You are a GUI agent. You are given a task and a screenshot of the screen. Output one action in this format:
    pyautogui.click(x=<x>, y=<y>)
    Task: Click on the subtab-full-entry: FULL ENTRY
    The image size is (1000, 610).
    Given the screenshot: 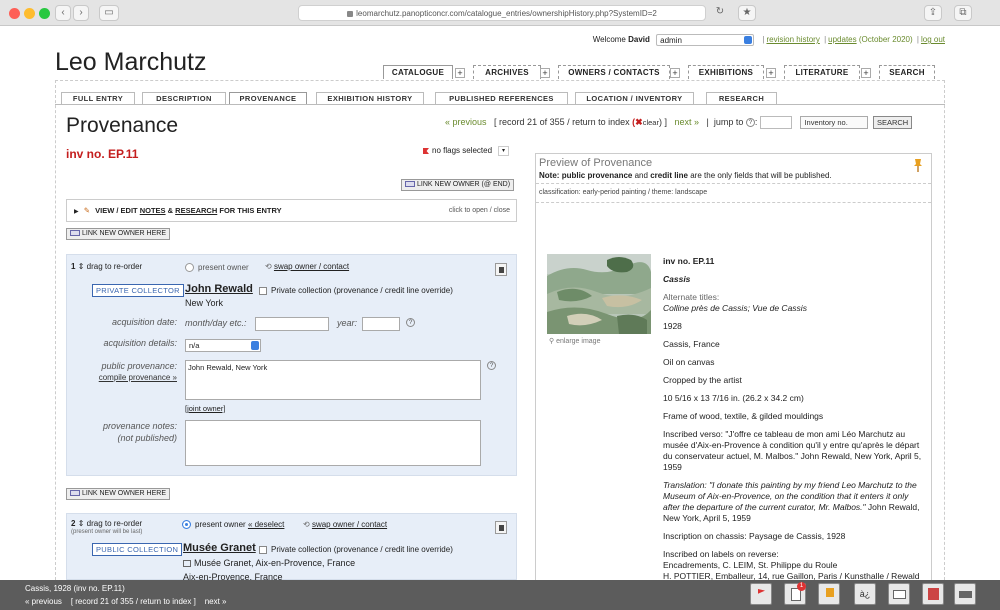 What is the action you would take?
    pyautogui.click(x=98, y=98)
    